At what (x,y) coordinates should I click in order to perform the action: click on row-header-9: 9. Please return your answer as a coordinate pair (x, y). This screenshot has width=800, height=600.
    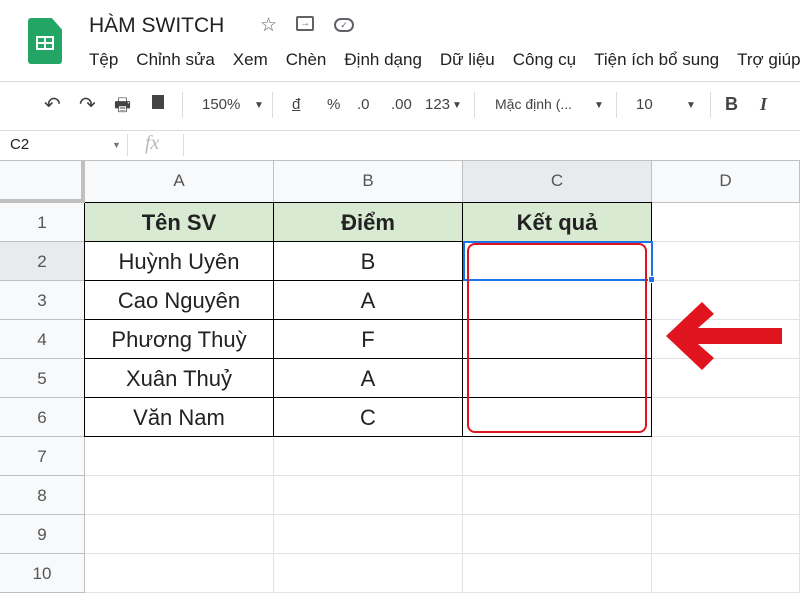
    Looking at the image, I should click on (42, 534).